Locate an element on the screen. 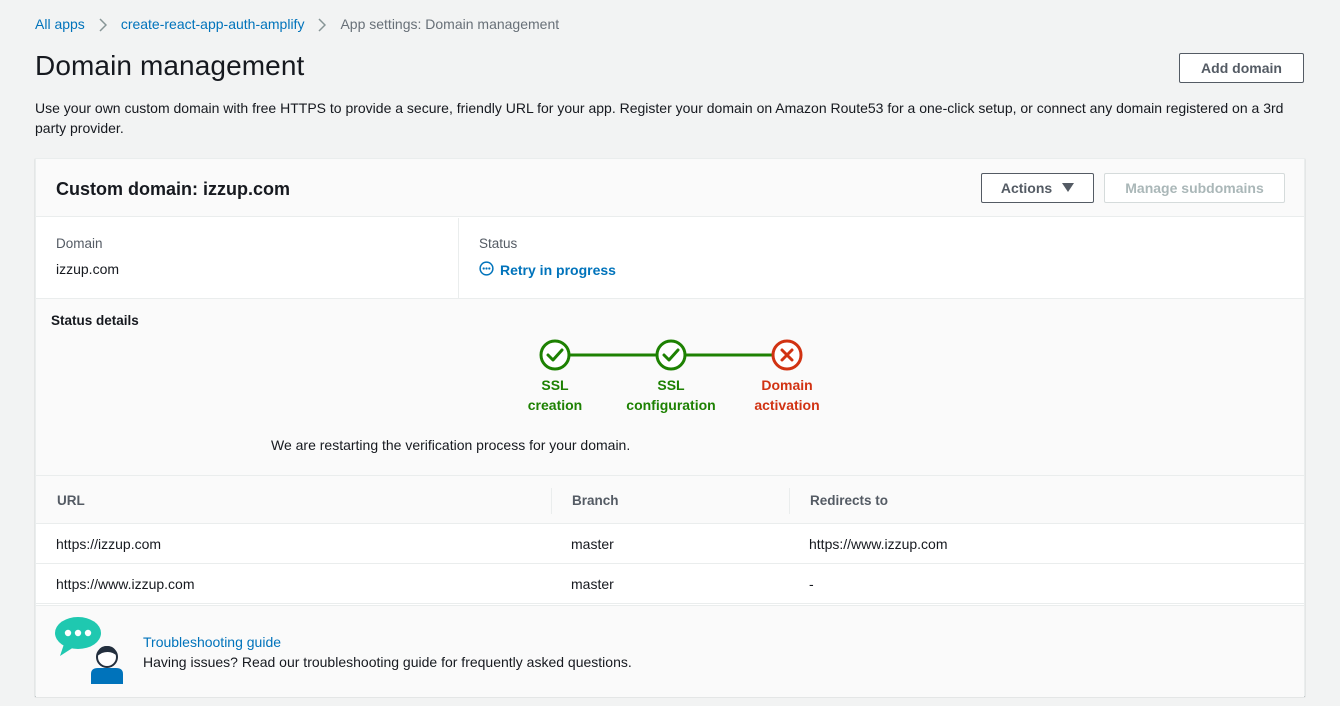 This screenshot has width=1340, height=706. manage-subdomains-button: Manage subdomains is located at coordinates (1194, 188).